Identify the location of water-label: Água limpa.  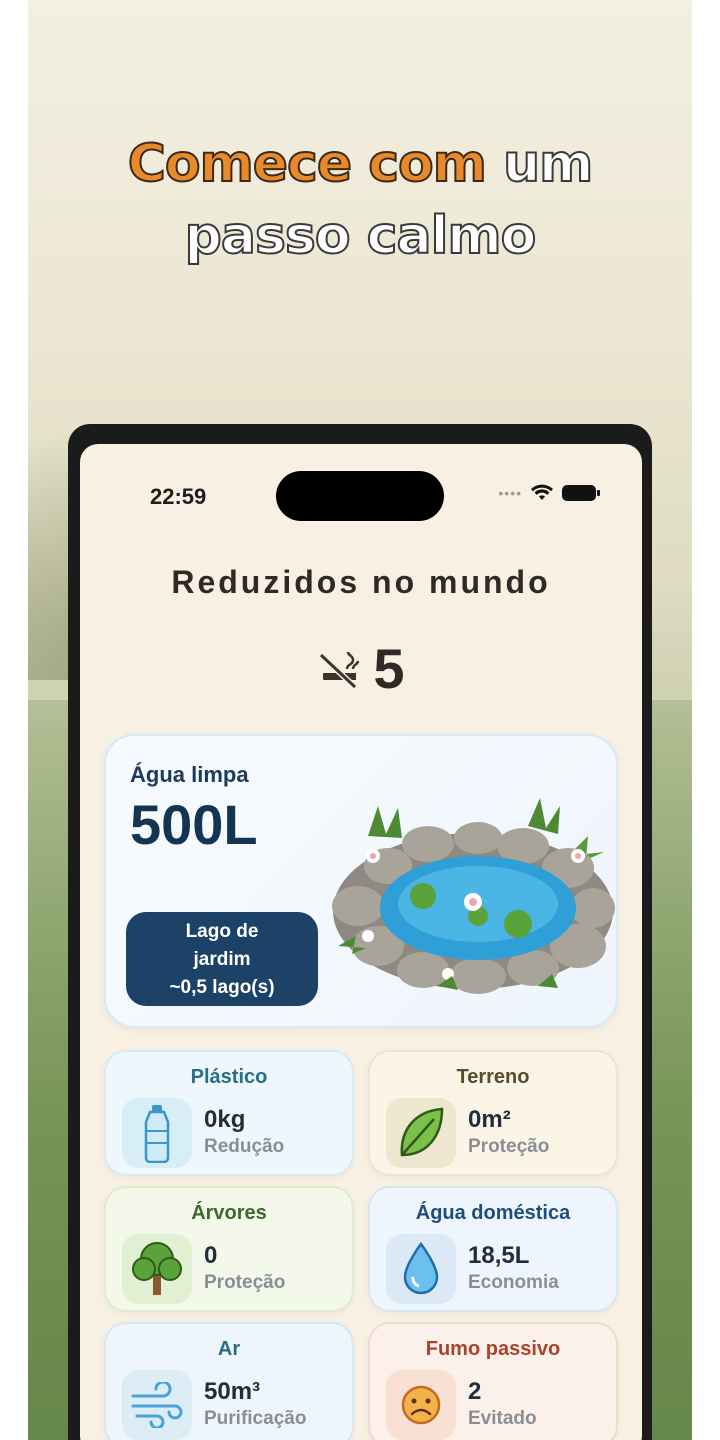
(189, 774).